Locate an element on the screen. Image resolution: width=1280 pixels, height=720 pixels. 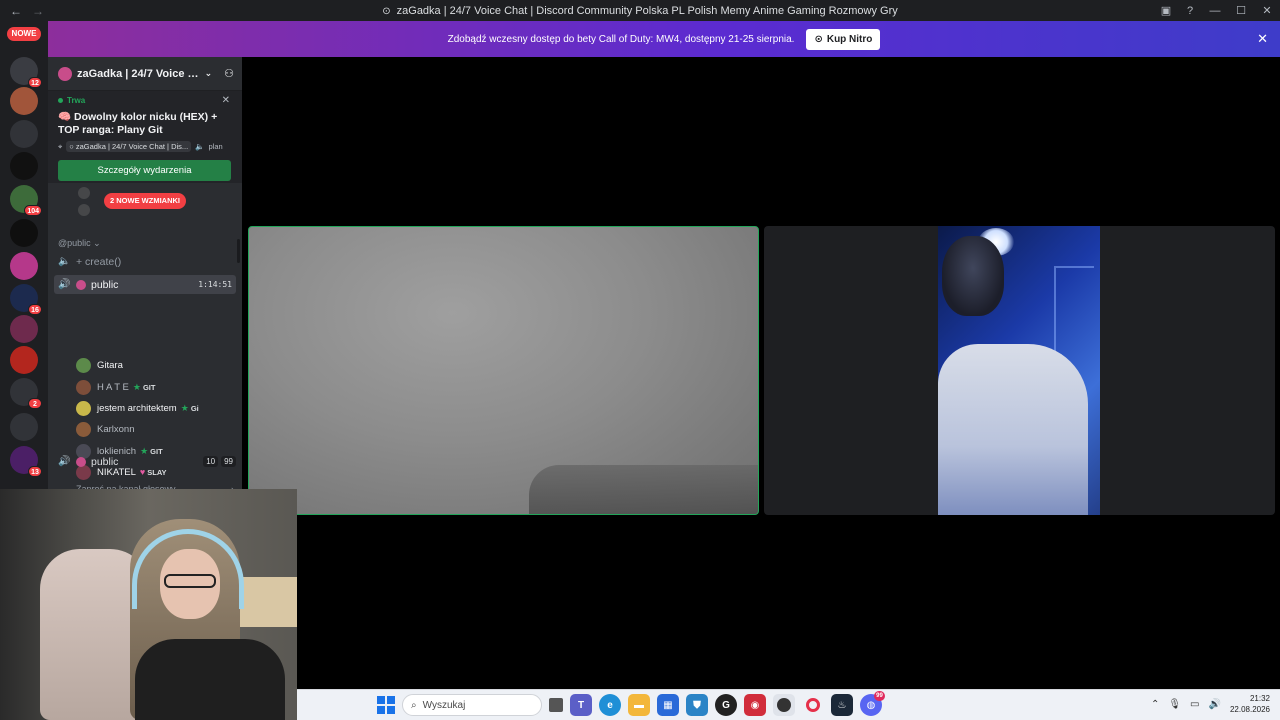
server-icon-avatar is located at coordinates (24, 101).